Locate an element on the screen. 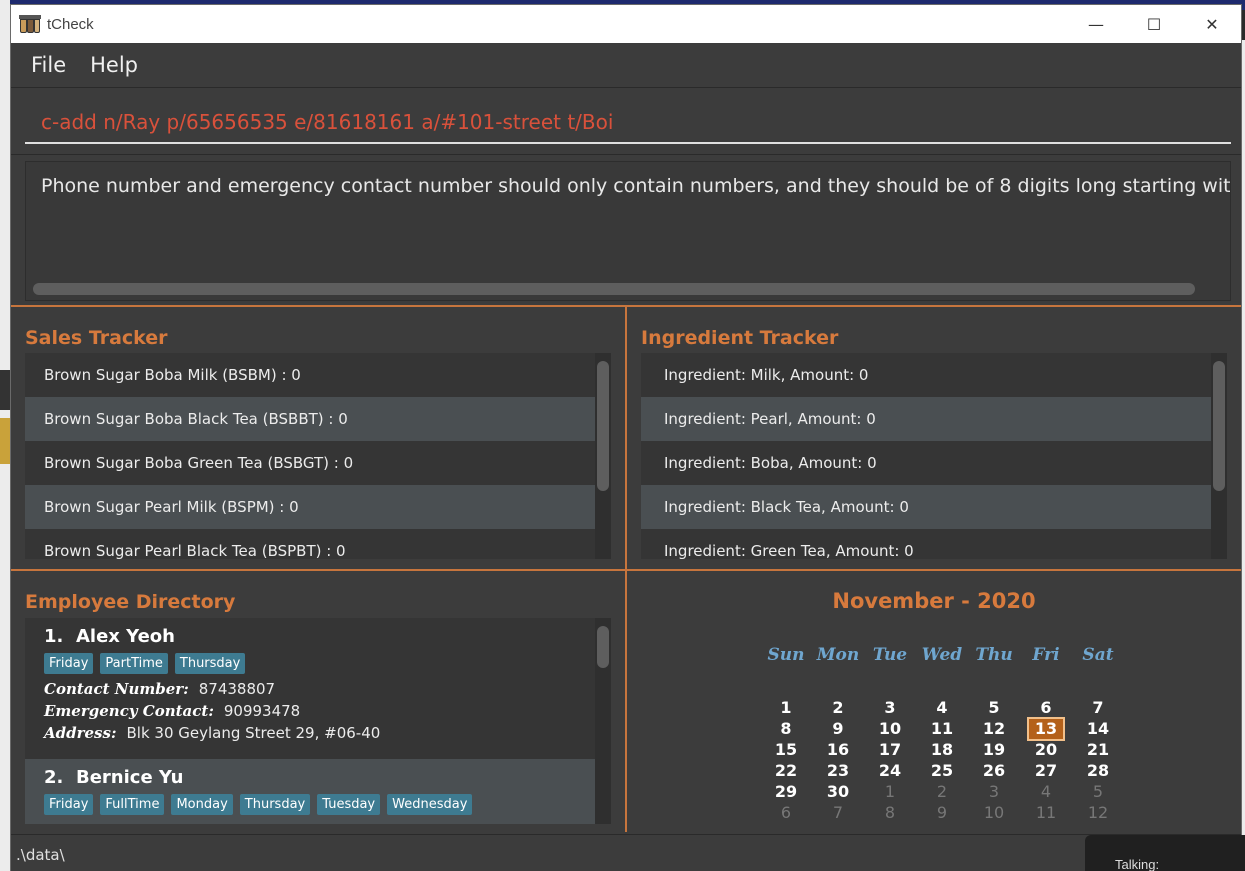 This screenshot has width=1245, height=871. calendar-day: 27 is located at coordinates (1046, 770).